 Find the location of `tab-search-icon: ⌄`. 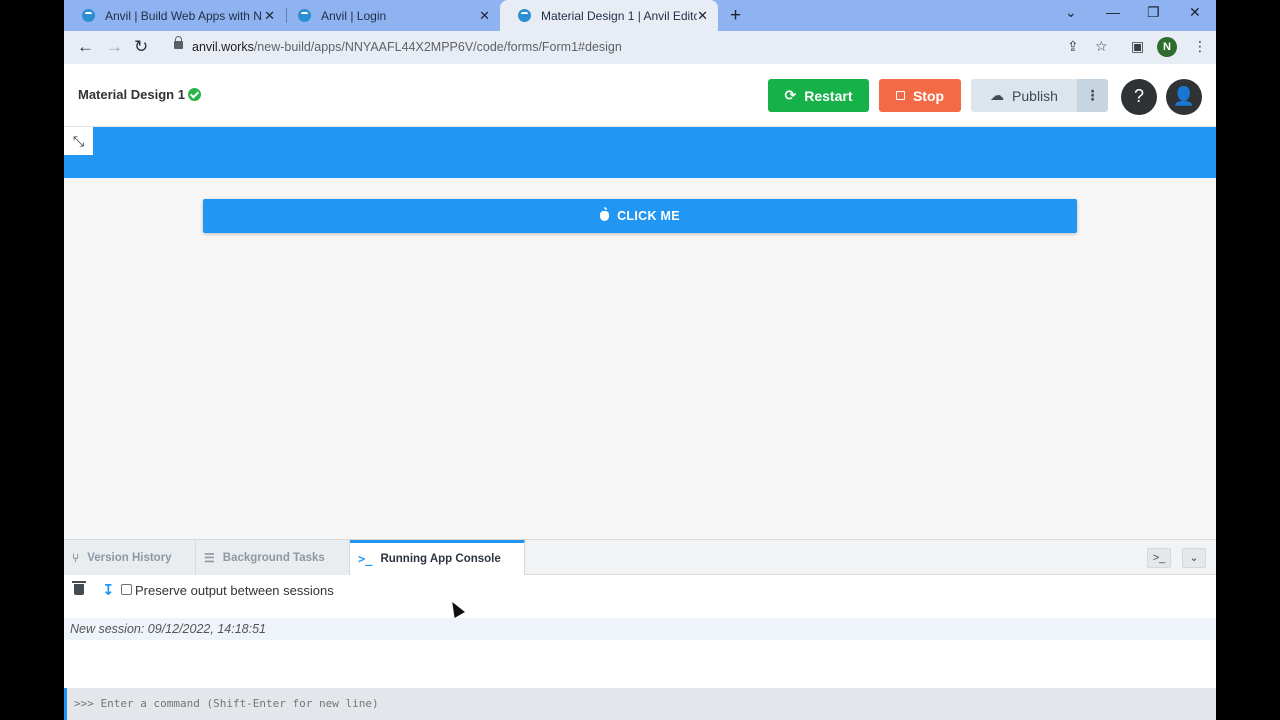

tab-search-icon: ⌄ is located at coordinates (1071, 12).